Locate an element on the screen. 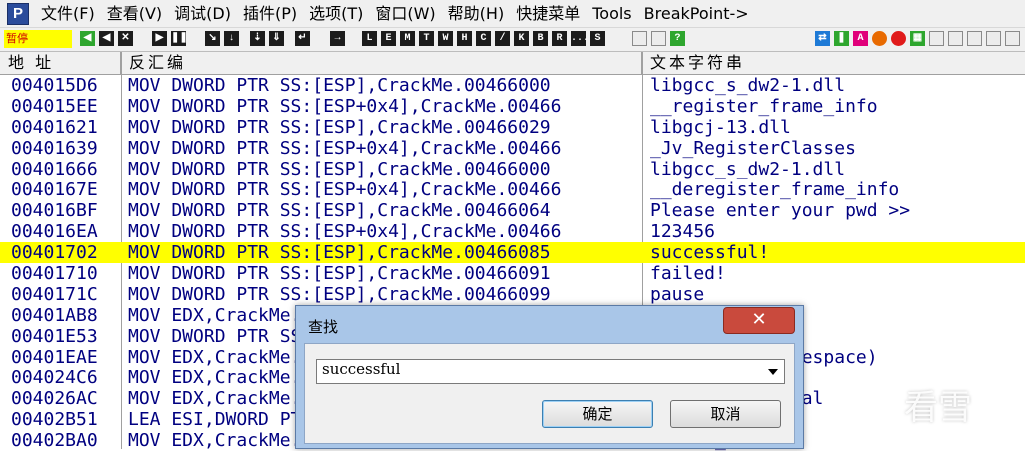 Image resolution: width=1025 pixels, height=451 pixels. address-cell: 00402BA0 is located at coordinates (54, 440).